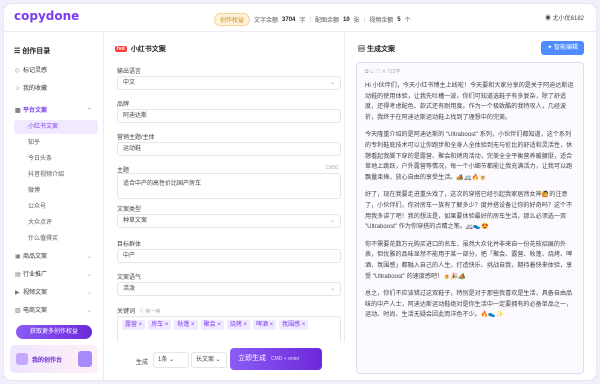 This screenshot has width=600, height=384. Describe the element at coordinates (568, 19) in the screenshot. I see `user-name: 尤小优6182` at that location.